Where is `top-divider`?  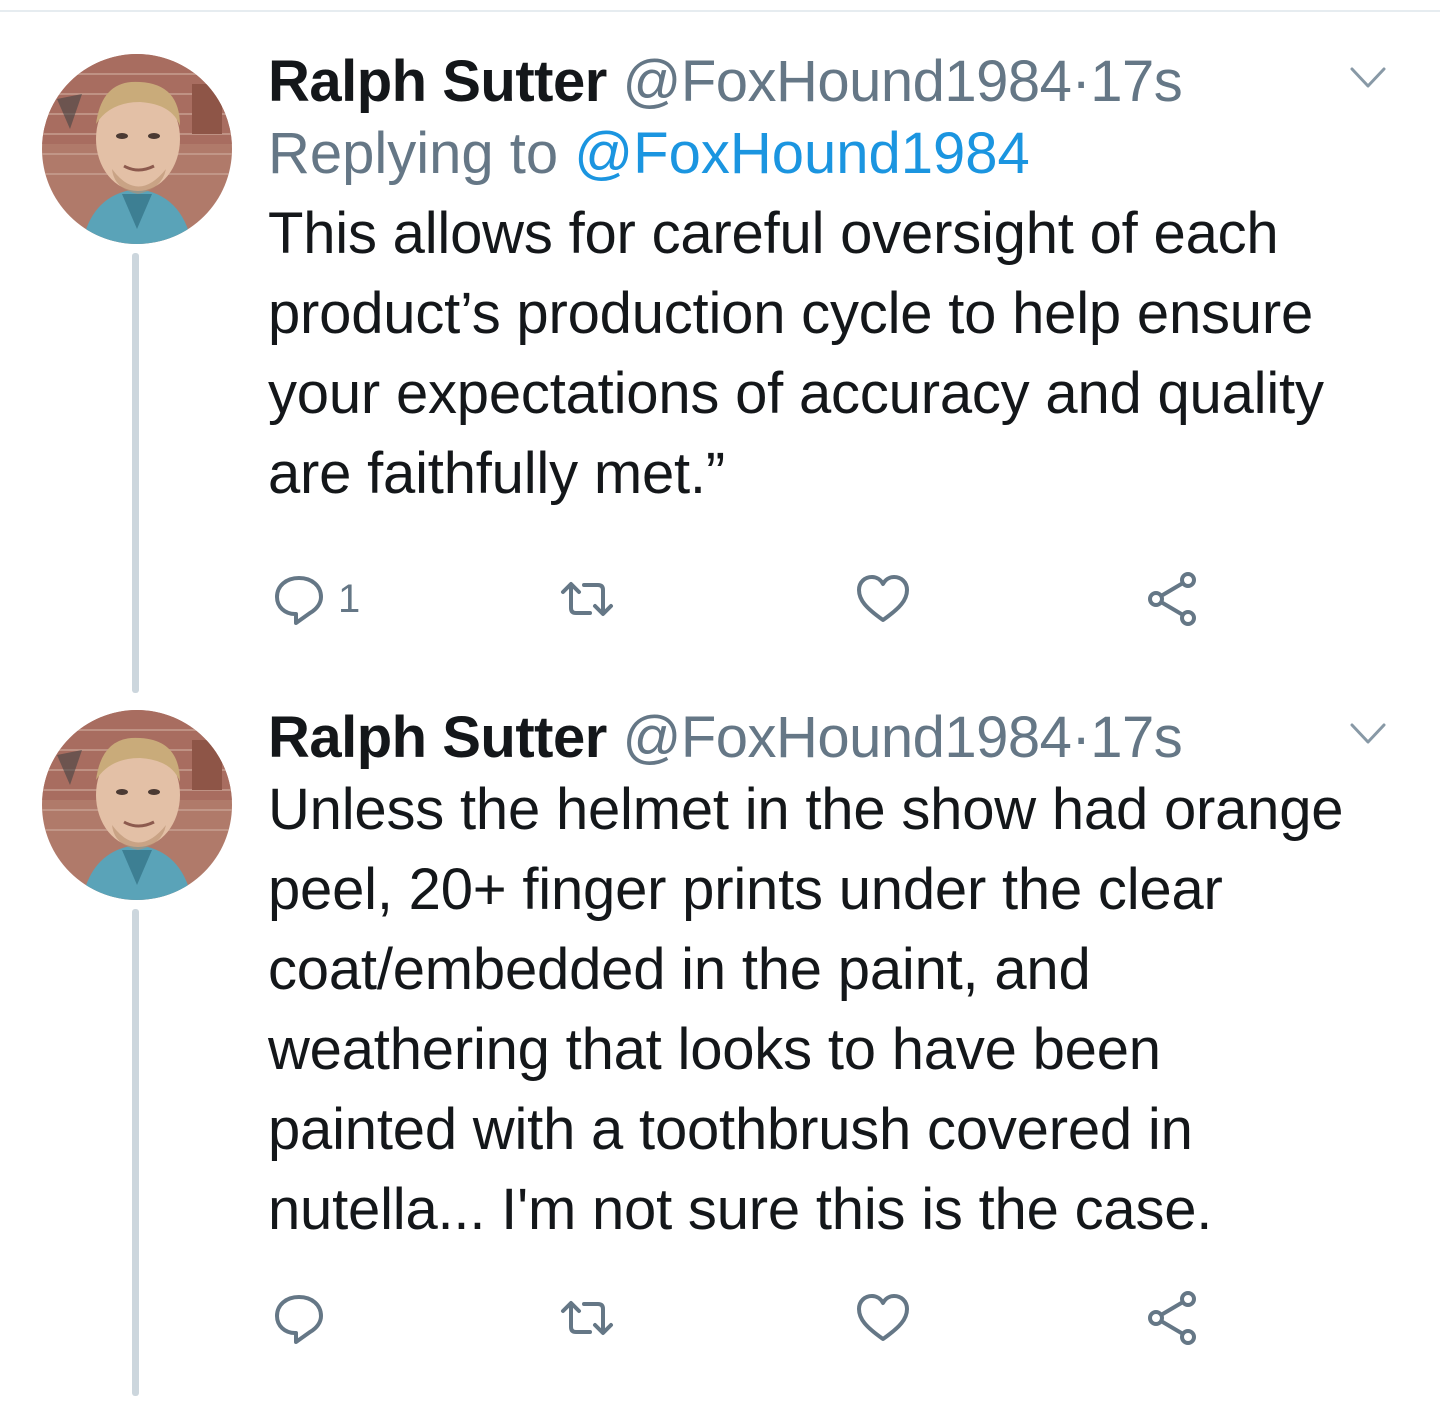 top-divider is located at coordinates (720, 6).